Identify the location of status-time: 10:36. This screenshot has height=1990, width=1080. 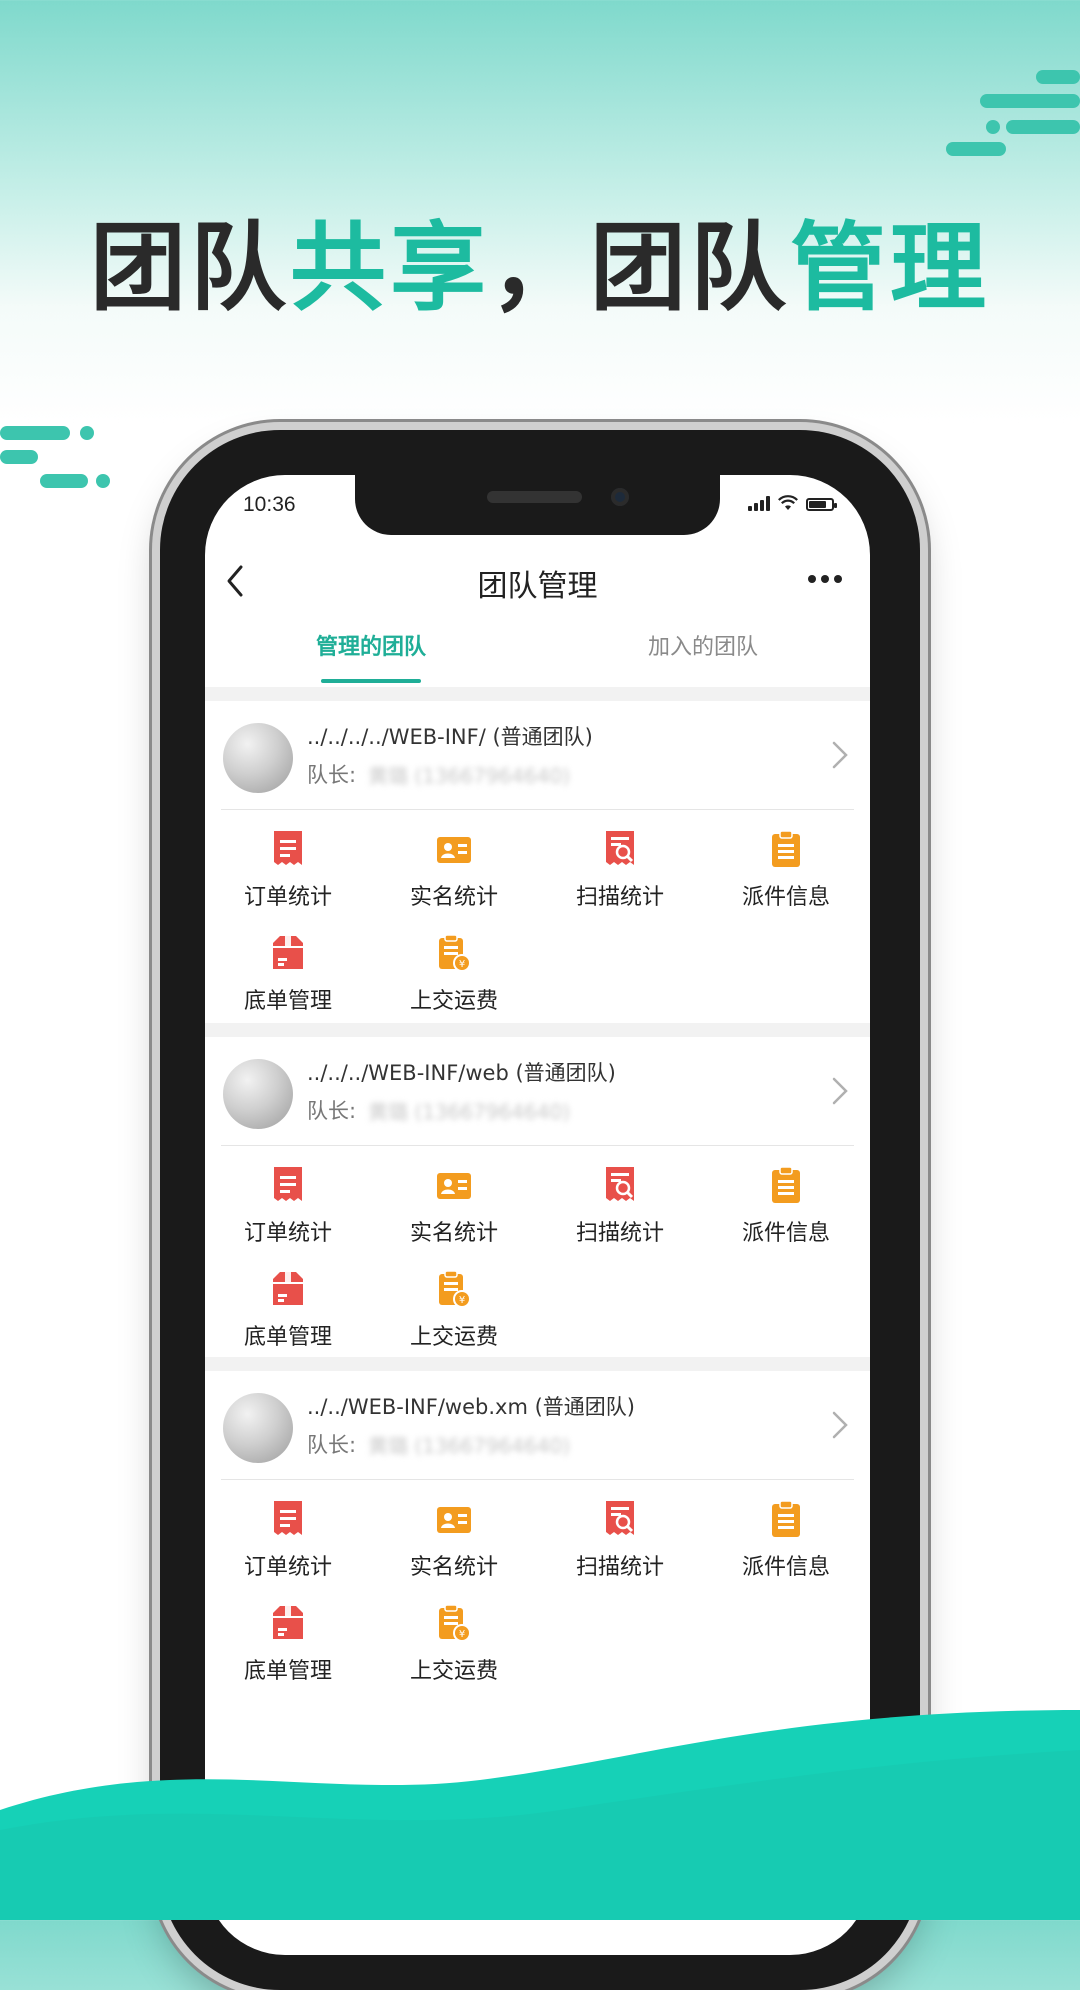
(269, 504).